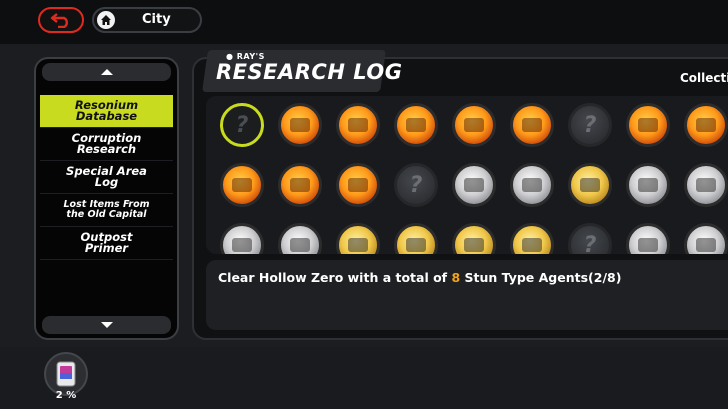 The height and width of the screenshot is (409, 728). I want to click on description-number: 8, so click(456, 277).